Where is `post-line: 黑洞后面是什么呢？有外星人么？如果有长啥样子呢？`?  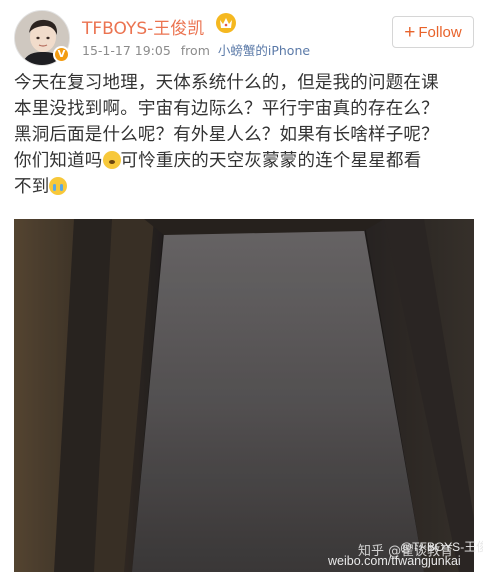
post-line: 黑洞后面是什么呢？有外星人么？如果有长啥样子呢？ is located at coordinates (226, 135).